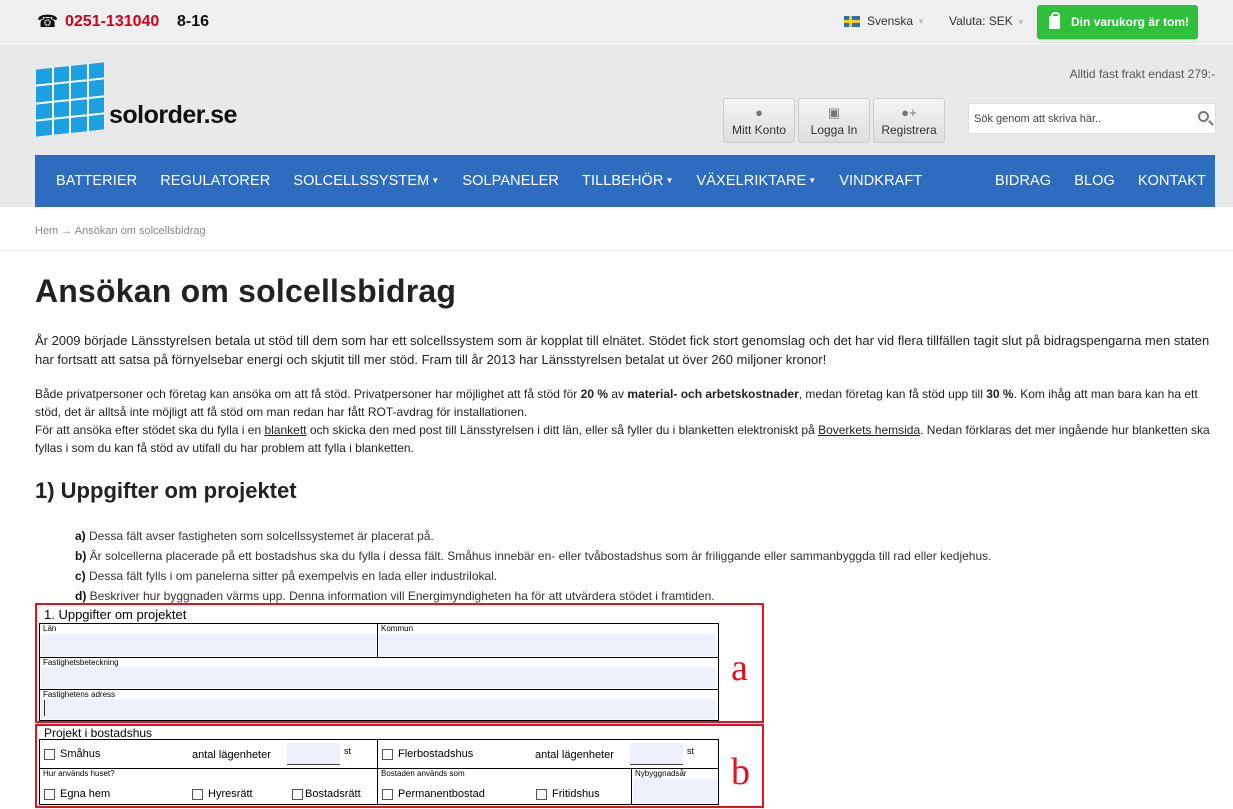  I want to click on flerbostadshus-checkbox: Flerbostadshus, so click(427, 754).